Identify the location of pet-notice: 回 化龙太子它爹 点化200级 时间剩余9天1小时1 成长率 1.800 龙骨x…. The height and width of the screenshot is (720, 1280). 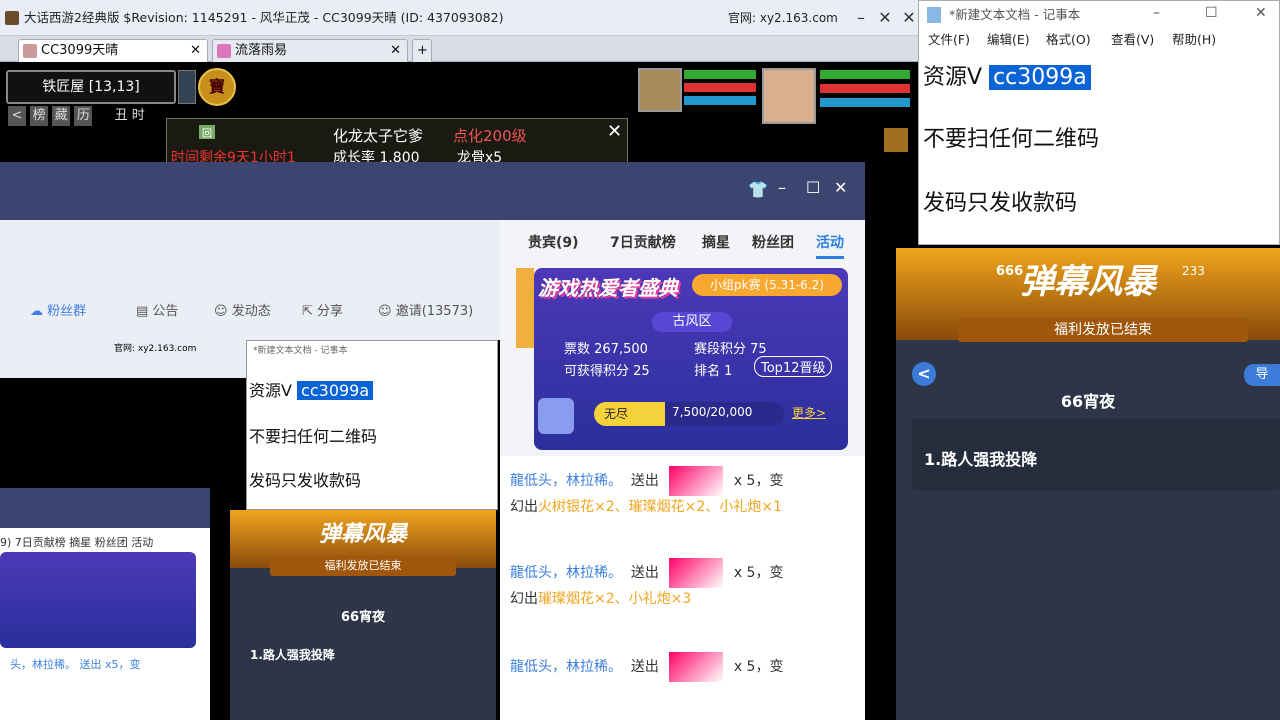
(397, 142).